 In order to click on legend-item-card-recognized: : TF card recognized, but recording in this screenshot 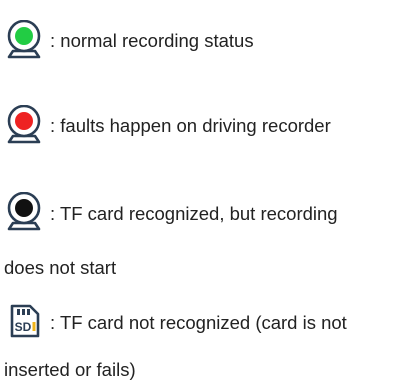, I will do `click(209, 212)`.